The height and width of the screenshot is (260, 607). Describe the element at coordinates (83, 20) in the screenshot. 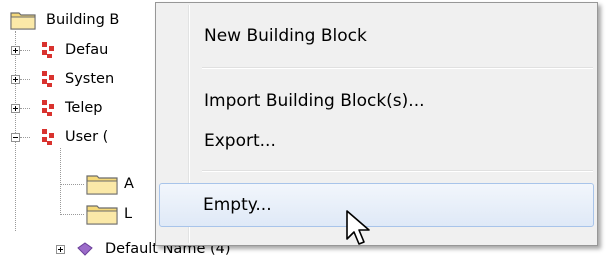

I see `tree-root-label: Building B` at that location.